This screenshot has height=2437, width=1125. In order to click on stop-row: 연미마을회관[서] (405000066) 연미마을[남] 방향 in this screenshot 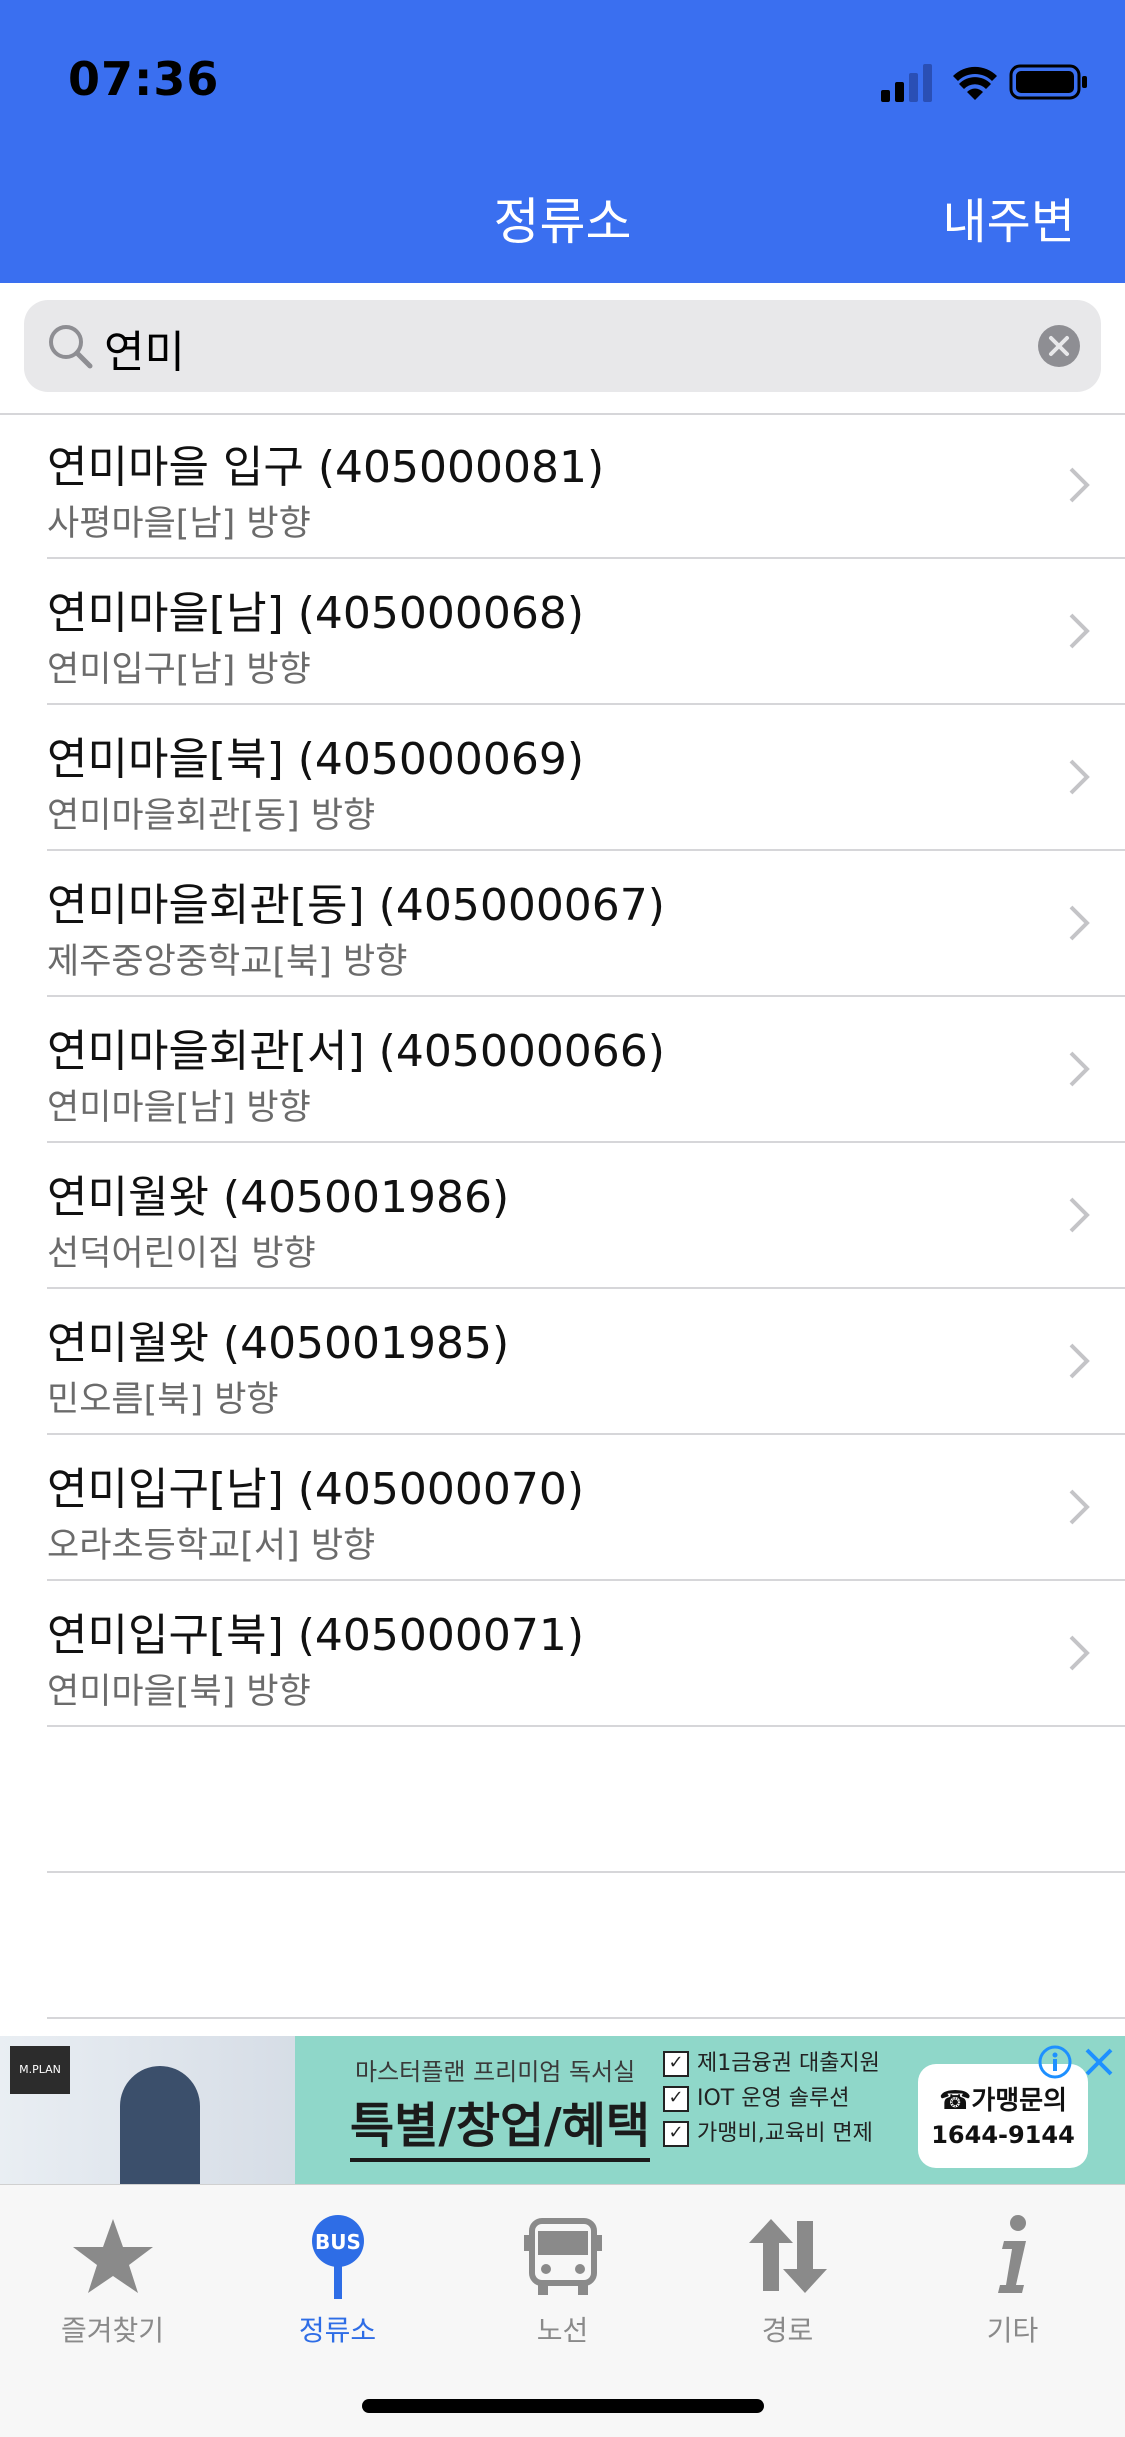, I will do `click(586, 1070)`.